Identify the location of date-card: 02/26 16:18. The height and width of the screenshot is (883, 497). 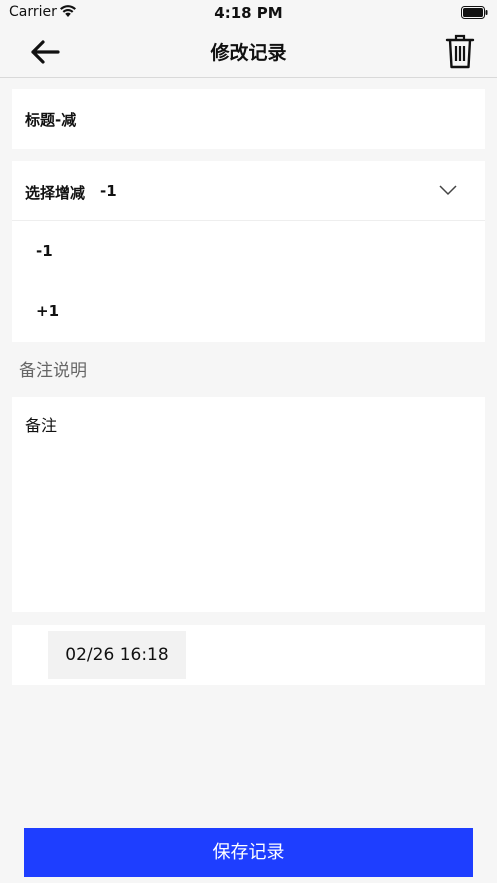
(248, 655).